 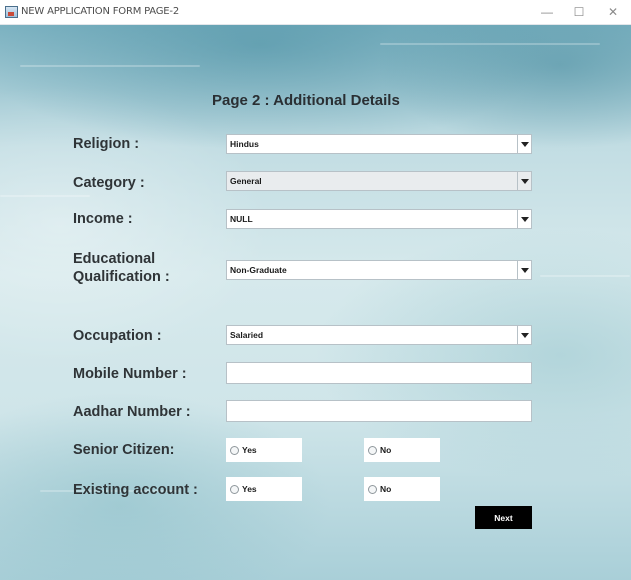 What do you see at coordinates (249, 489) in the screenshot?
I see `existing-account-yes-label: Yes` at bounding box center [249, 489].